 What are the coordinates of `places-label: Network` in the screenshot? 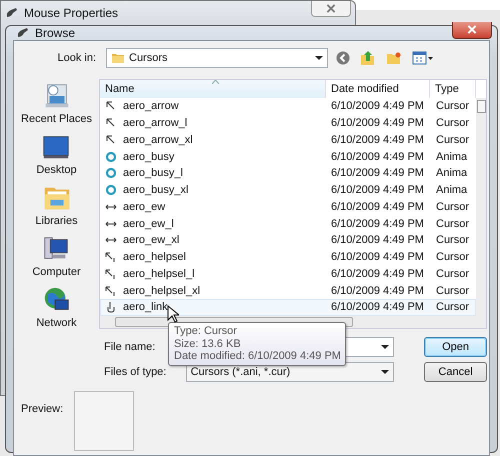 It's located at (56, 323).